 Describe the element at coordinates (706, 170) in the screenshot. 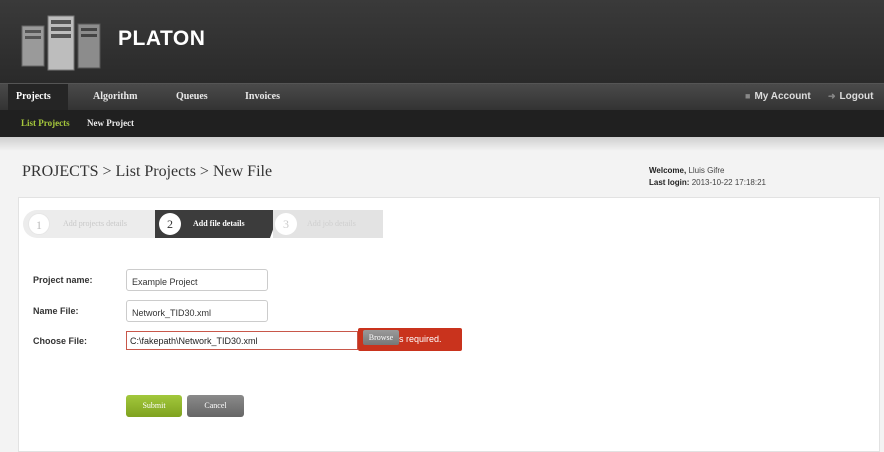

I see `welcome-user: Lluis Gifre` at that location.